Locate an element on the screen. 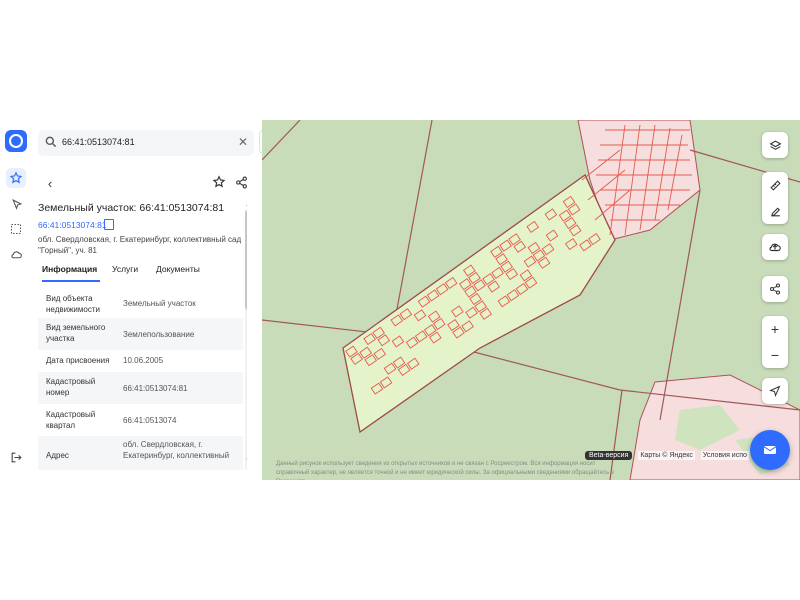 The height and width of the screenshot is (600, 800). feedback-button is located at coordinates (770, 450).